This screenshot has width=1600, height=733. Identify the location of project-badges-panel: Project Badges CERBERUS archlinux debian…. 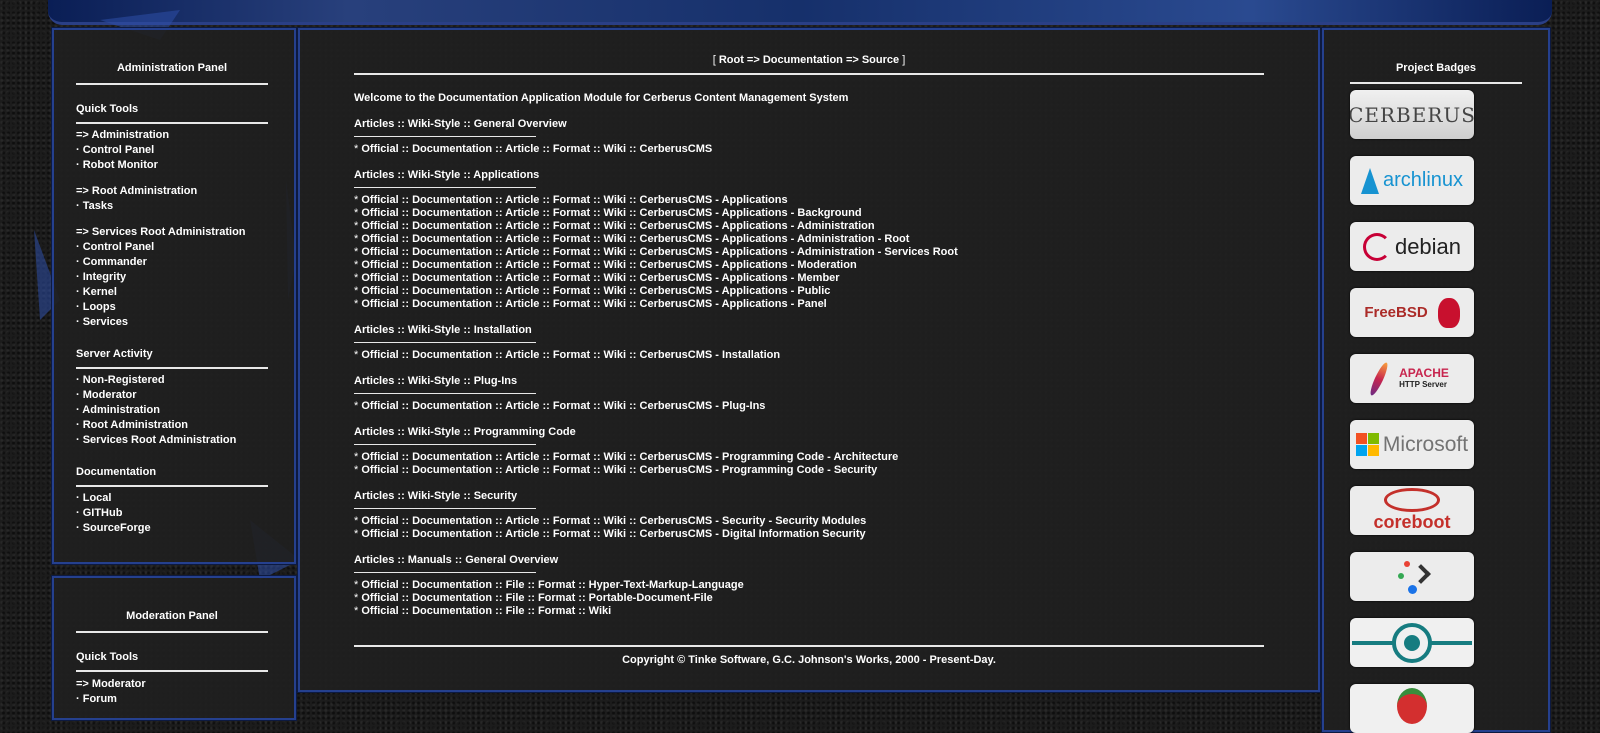
(1436, 380).